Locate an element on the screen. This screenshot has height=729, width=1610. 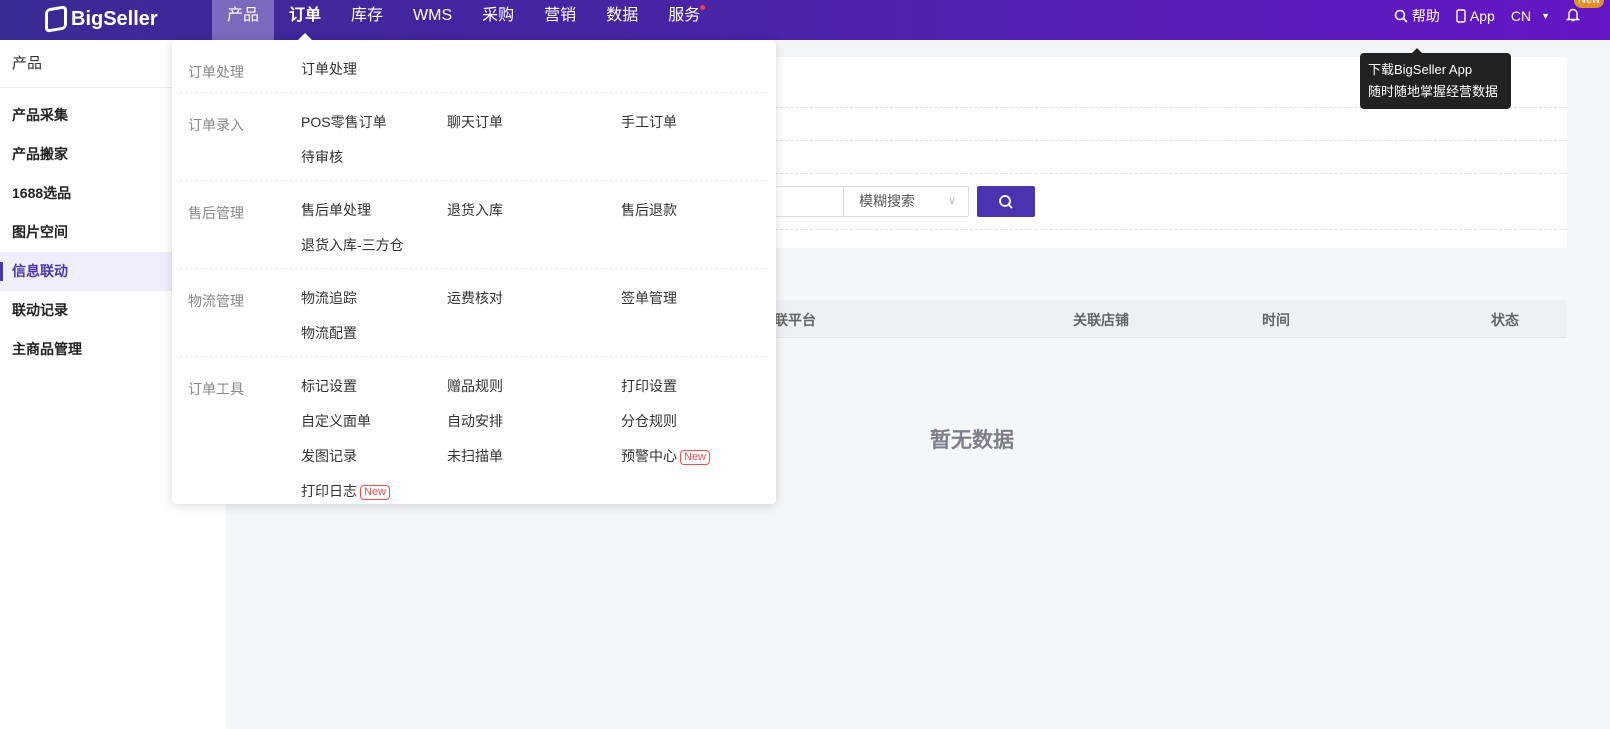
menu-item: 物流配置 is located at coordinates (374, 333).